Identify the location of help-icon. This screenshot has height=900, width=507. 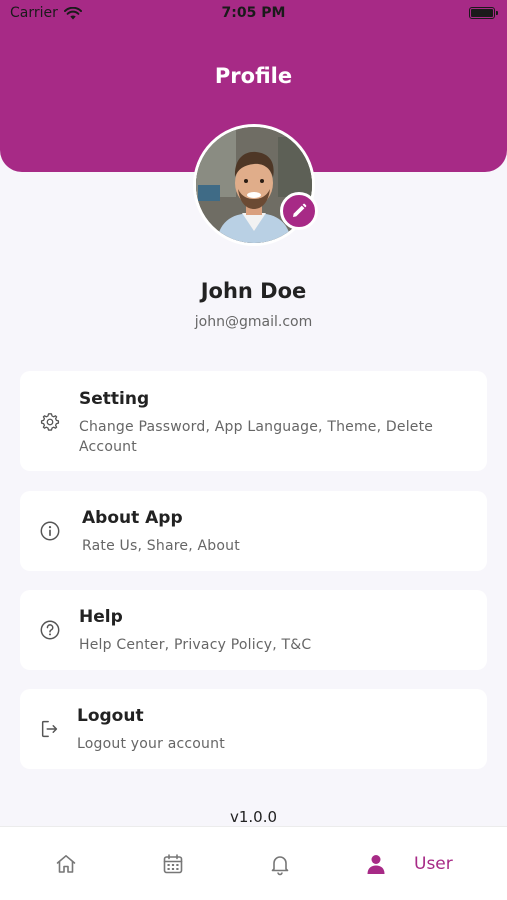
(50, 630).